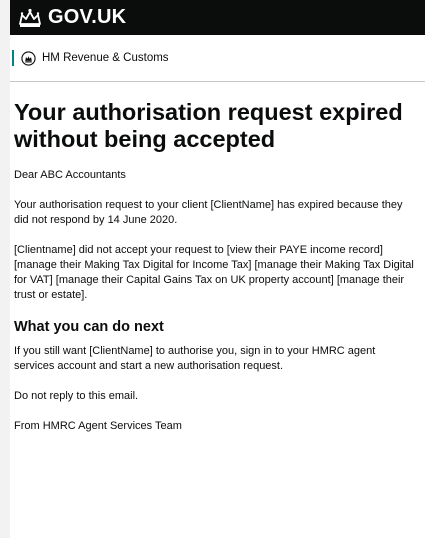 This screenshot has height=538, width=425. Describe the element at coordinates (105, 58) in the screenshot. I see `organisation-name: HM Revenue & Customs` at that location.